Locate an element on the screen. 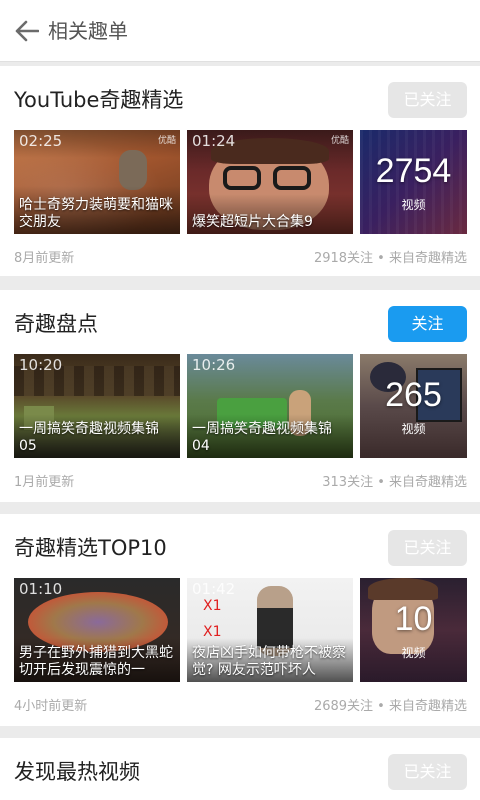 The width and height of the screenshot is (480, 800). collection-title: 奇趣精选TOP10 is located at coordinates (90, 548).